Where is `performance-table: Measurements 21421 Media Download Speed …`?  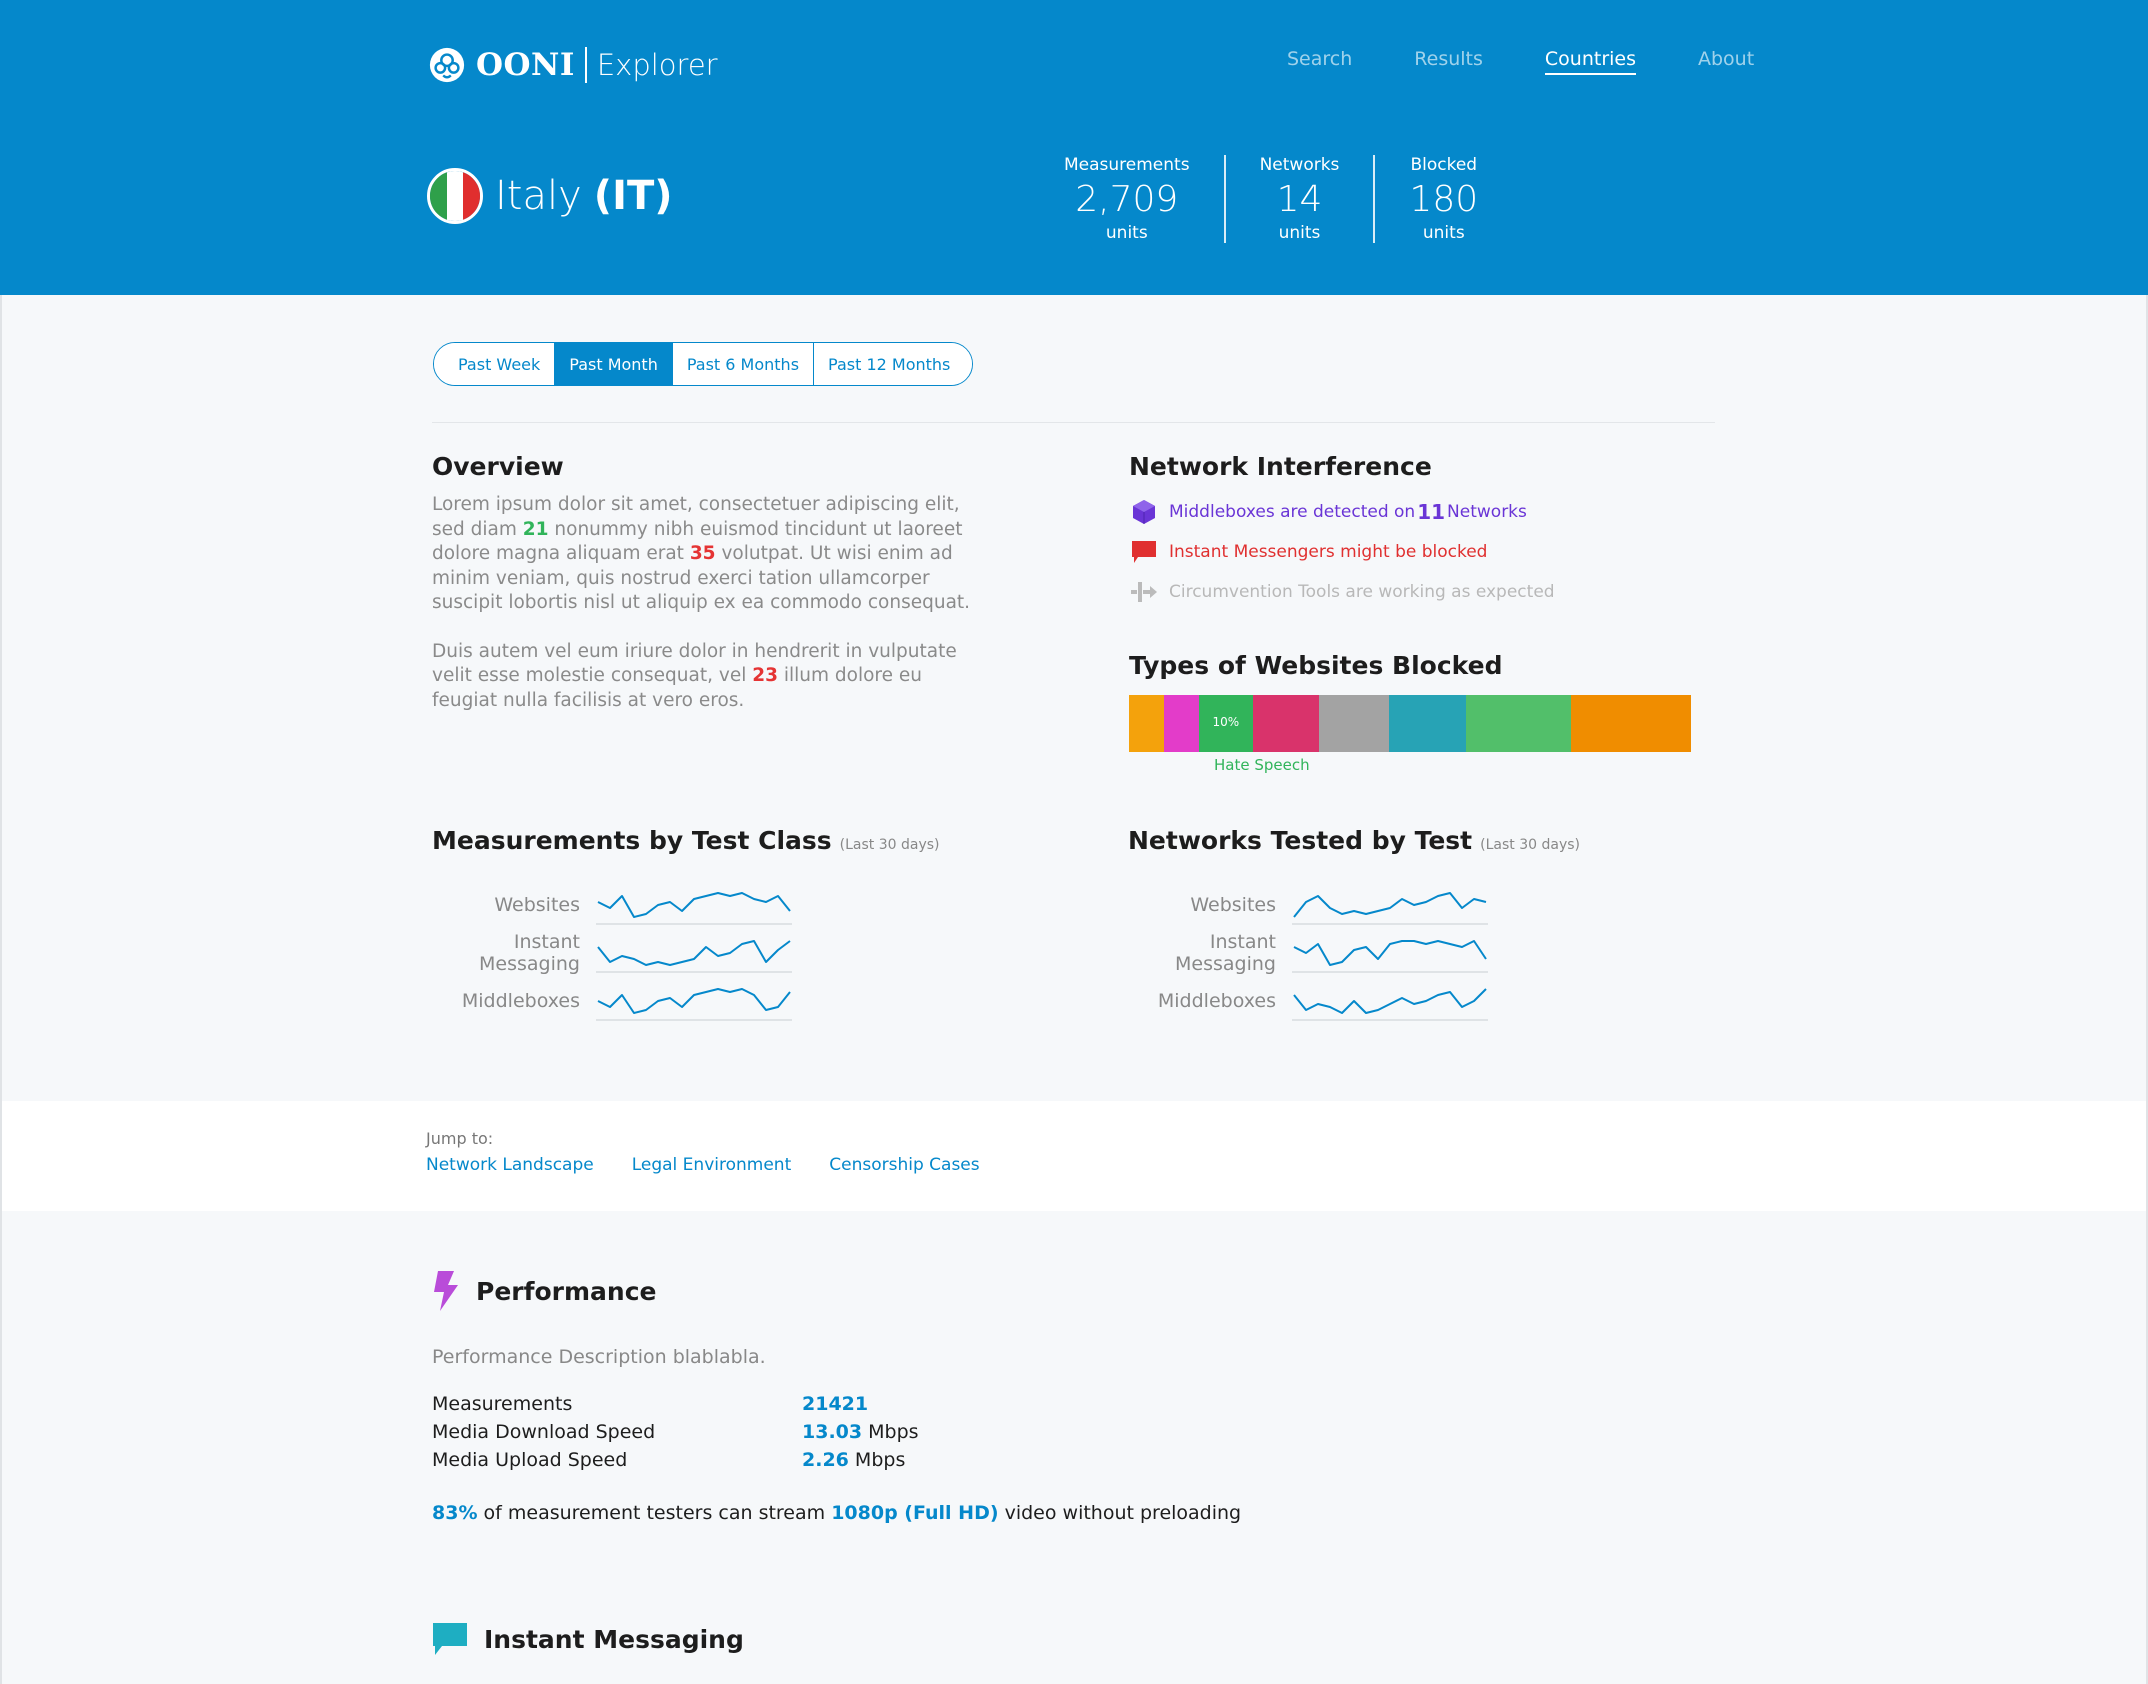 performance-table: Measurements 21421 Media Download Speed … is located at coordinates (982, 1432).